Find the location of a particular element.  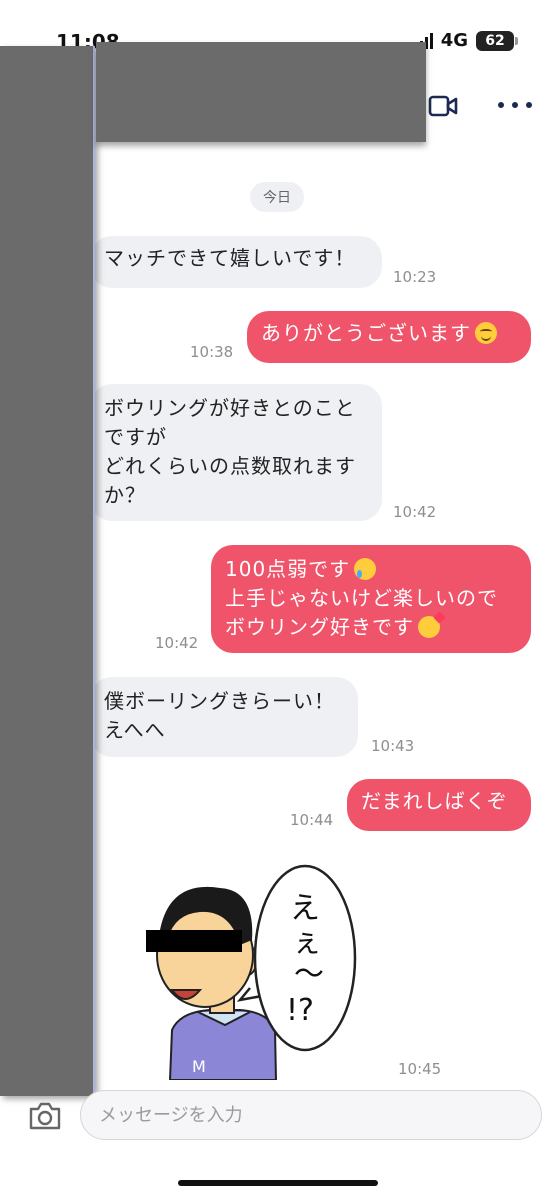

message-time: 10:44 is located at coordinates (312, 820).